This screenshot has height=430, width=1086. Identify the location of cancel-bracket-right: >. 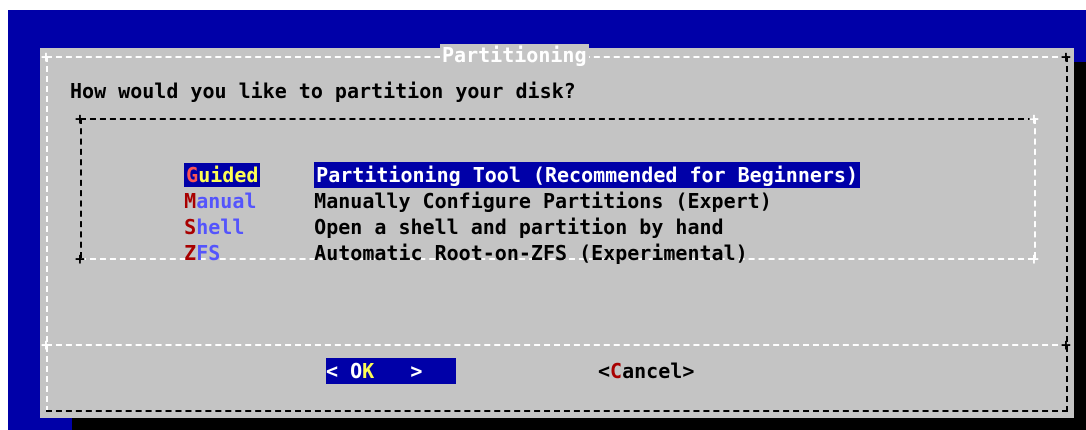
(688, 371).